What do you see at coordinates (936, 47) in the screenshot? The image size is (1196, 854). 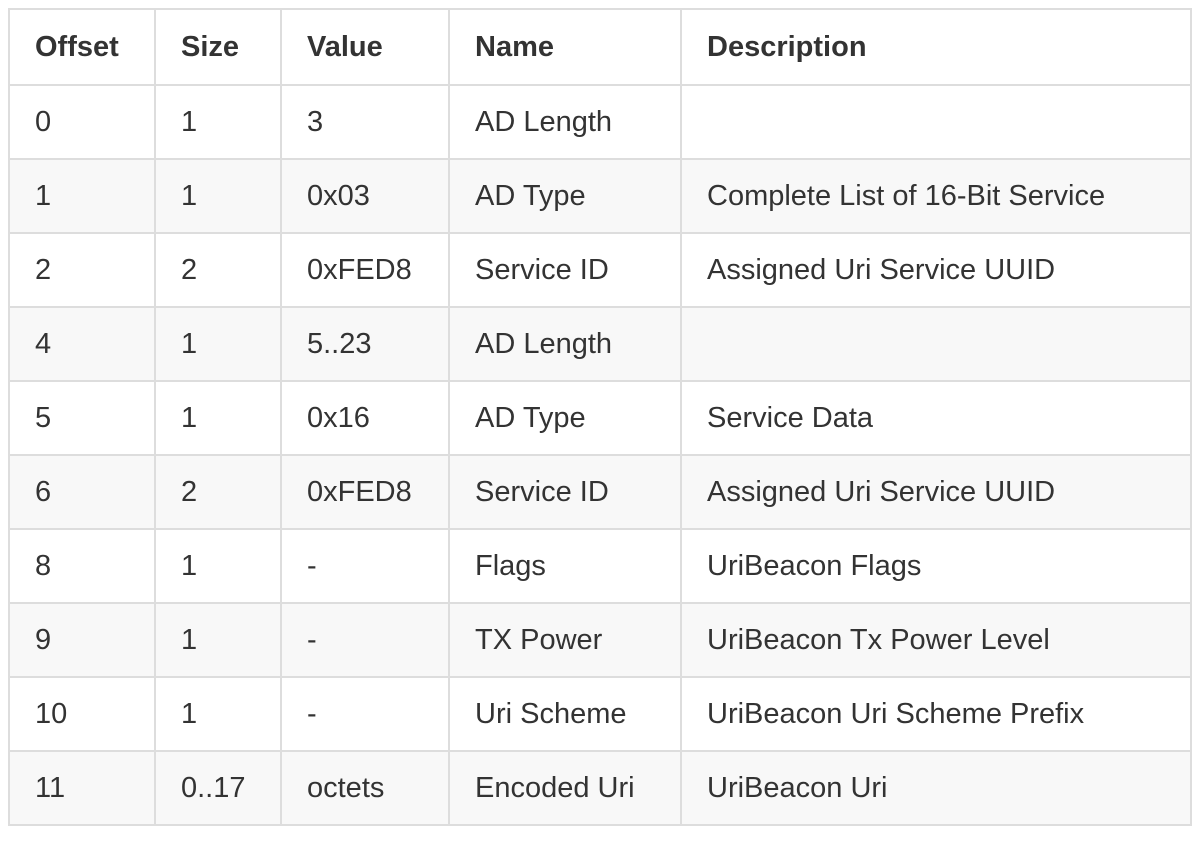 I see `header-description: Description` at bounding box center [936, 47].